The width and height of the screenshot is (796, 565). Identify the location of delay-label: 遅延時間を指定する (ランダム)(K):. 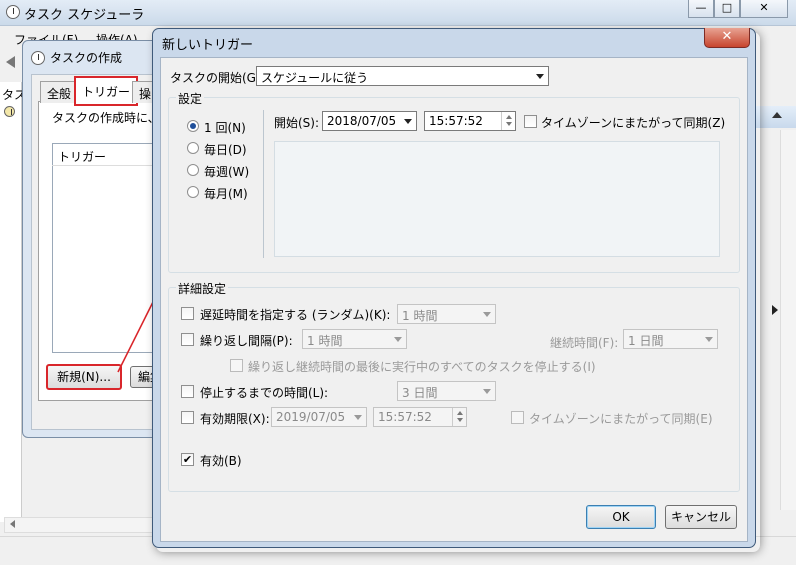
(295, 314).